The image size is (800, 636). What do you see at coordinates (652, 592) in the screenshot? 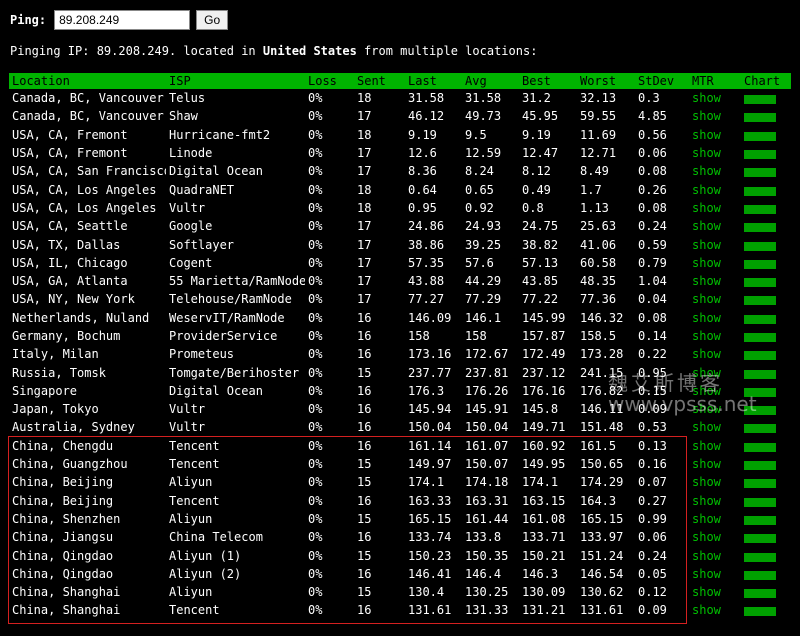
I see `cell-stdev: 0.12` at bounding box center [652, 592].